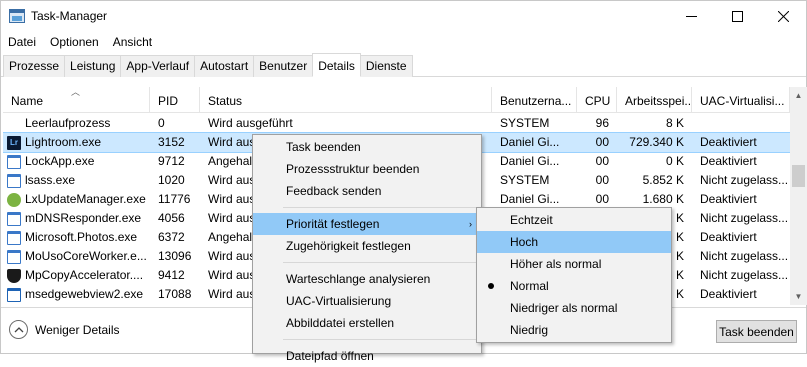 The width and height of the screenshot is (807, 367). What do you see at coordinates (367, 301) in the screenshot?
I see `ctx-uac-virtualisierung: UAC-Virtualisierung` at bounding box center [367, 301].